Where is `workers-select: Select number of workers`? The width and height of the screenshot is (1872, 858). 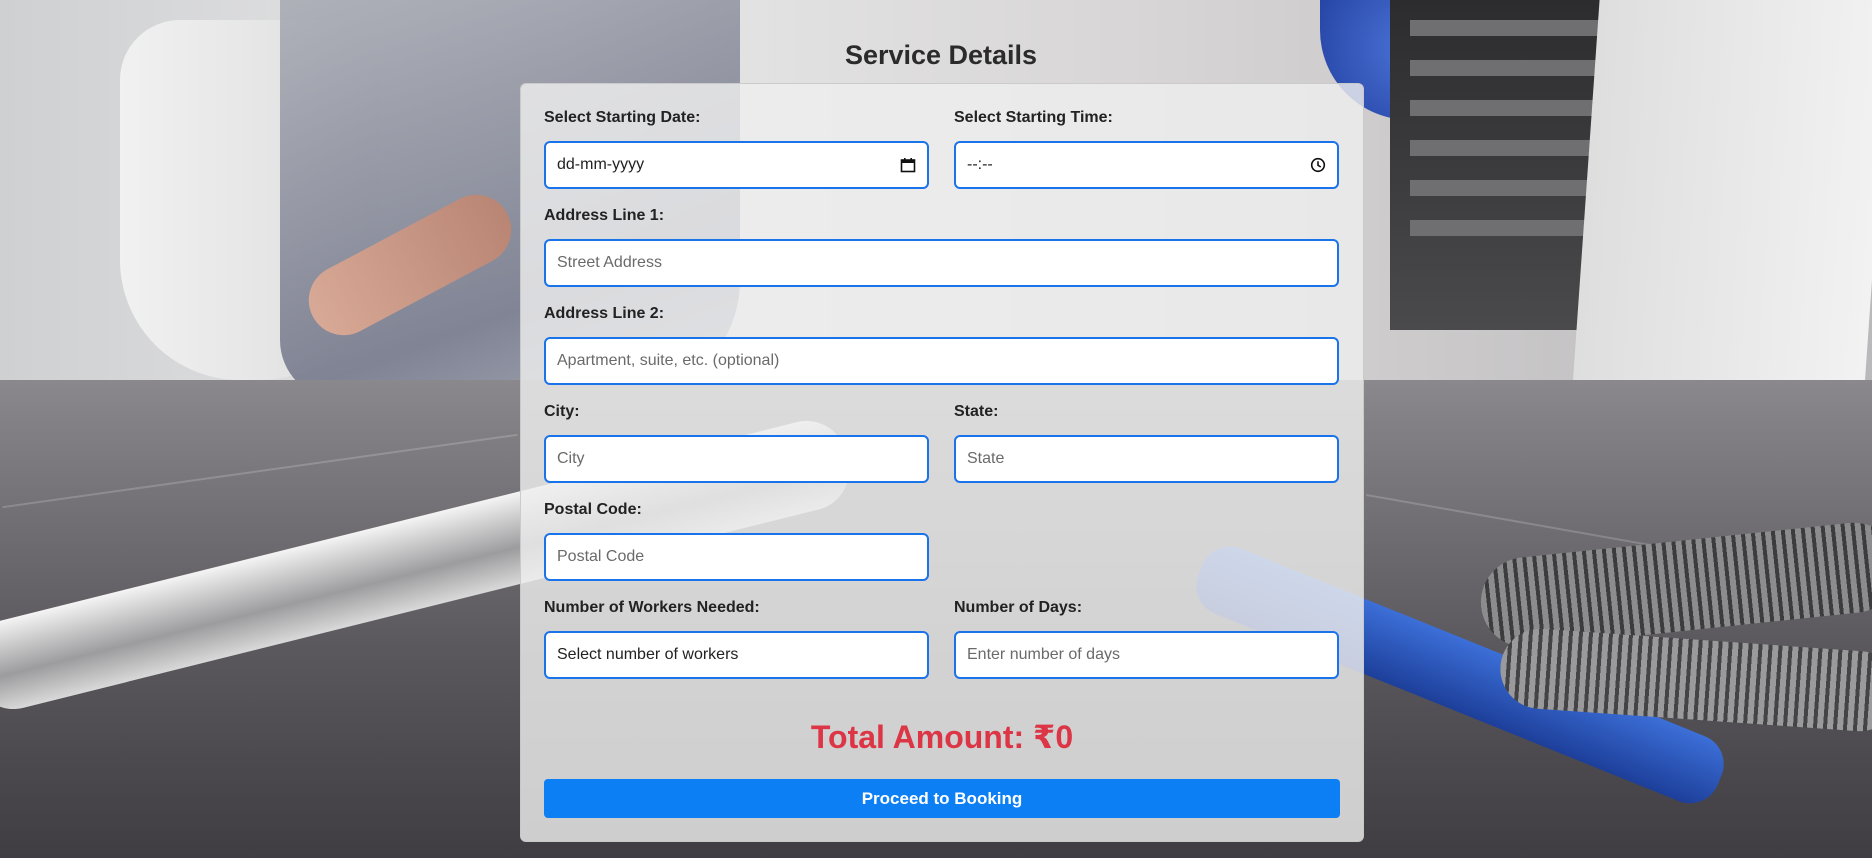 workers-select: Select number of workers is located at coordinates (736, 655).